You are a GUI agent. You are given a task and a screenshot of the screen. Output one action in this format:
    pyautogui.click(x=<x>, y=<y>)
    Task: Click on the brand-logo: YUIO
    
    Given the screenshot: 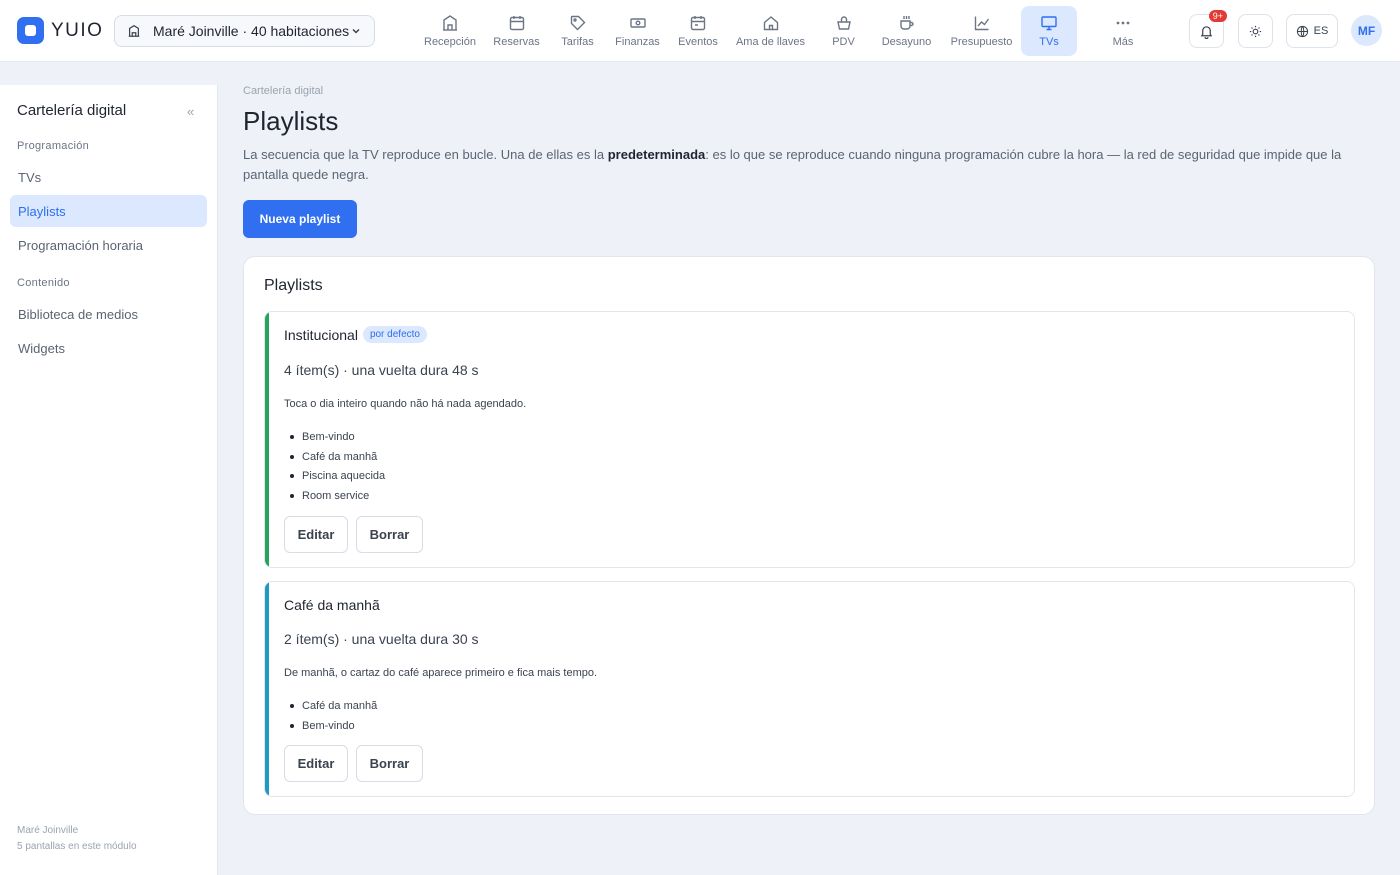 What is the action you would take?
    pyautogui.click(x=60, y=30)
    